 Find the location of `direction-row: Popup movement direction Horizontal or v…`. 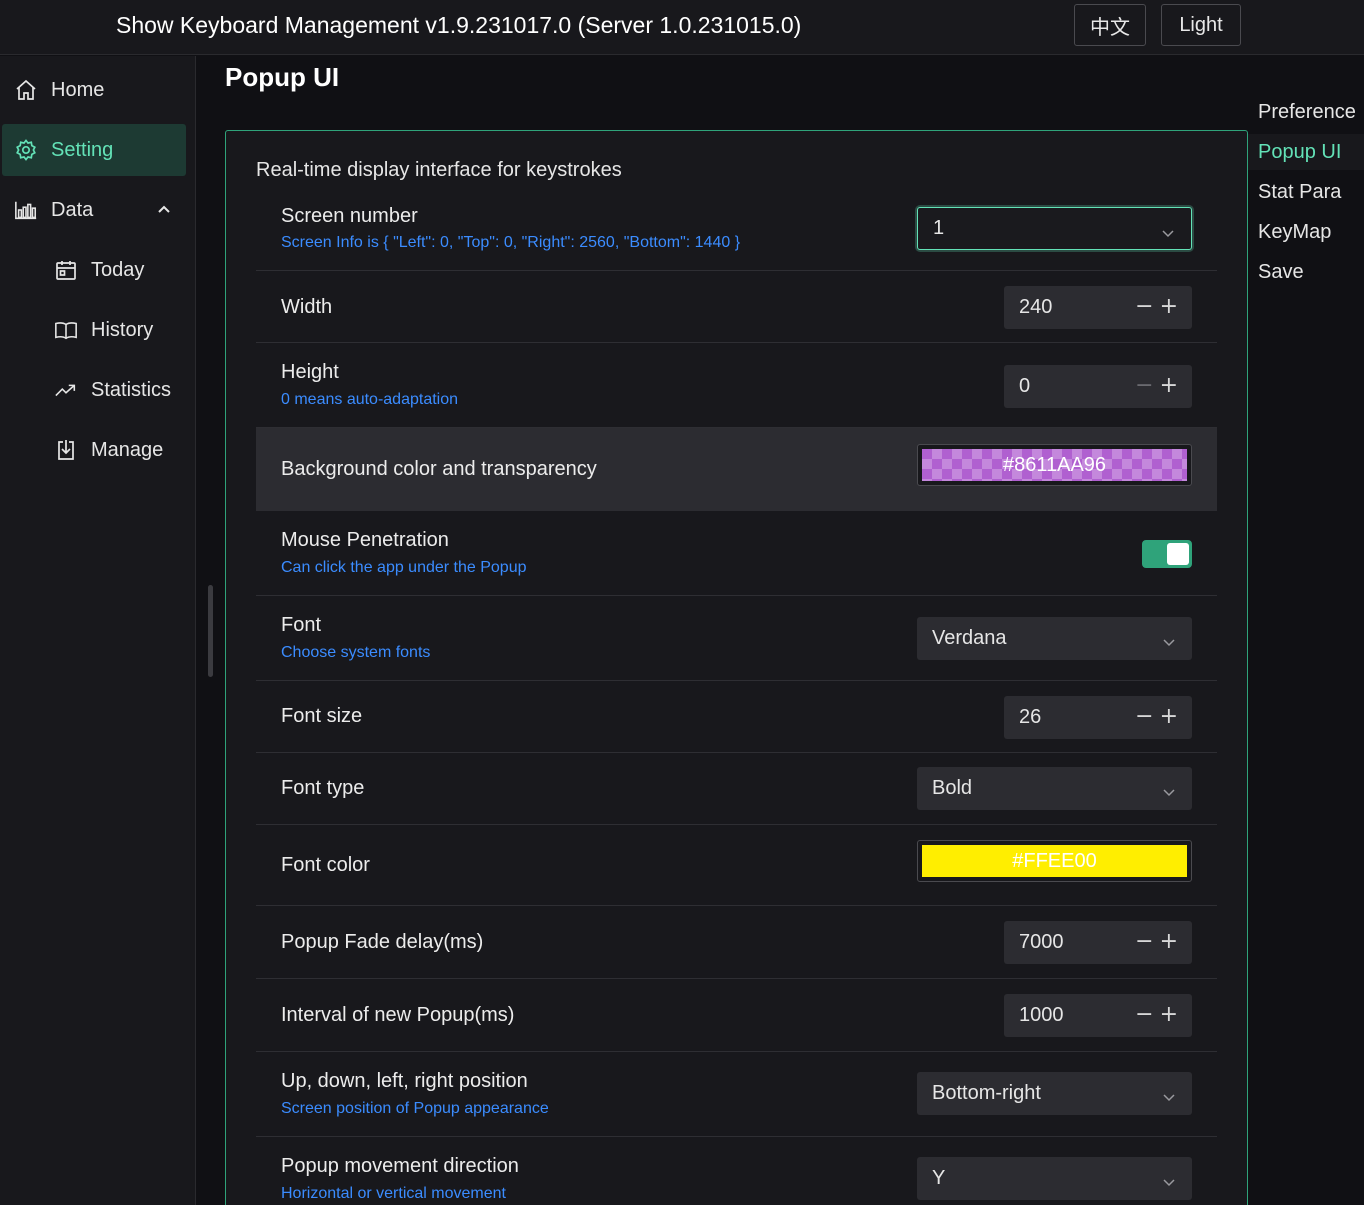

direction-row: Popup movement direction Horizontal or v… is located at coordinates (736, 1171).